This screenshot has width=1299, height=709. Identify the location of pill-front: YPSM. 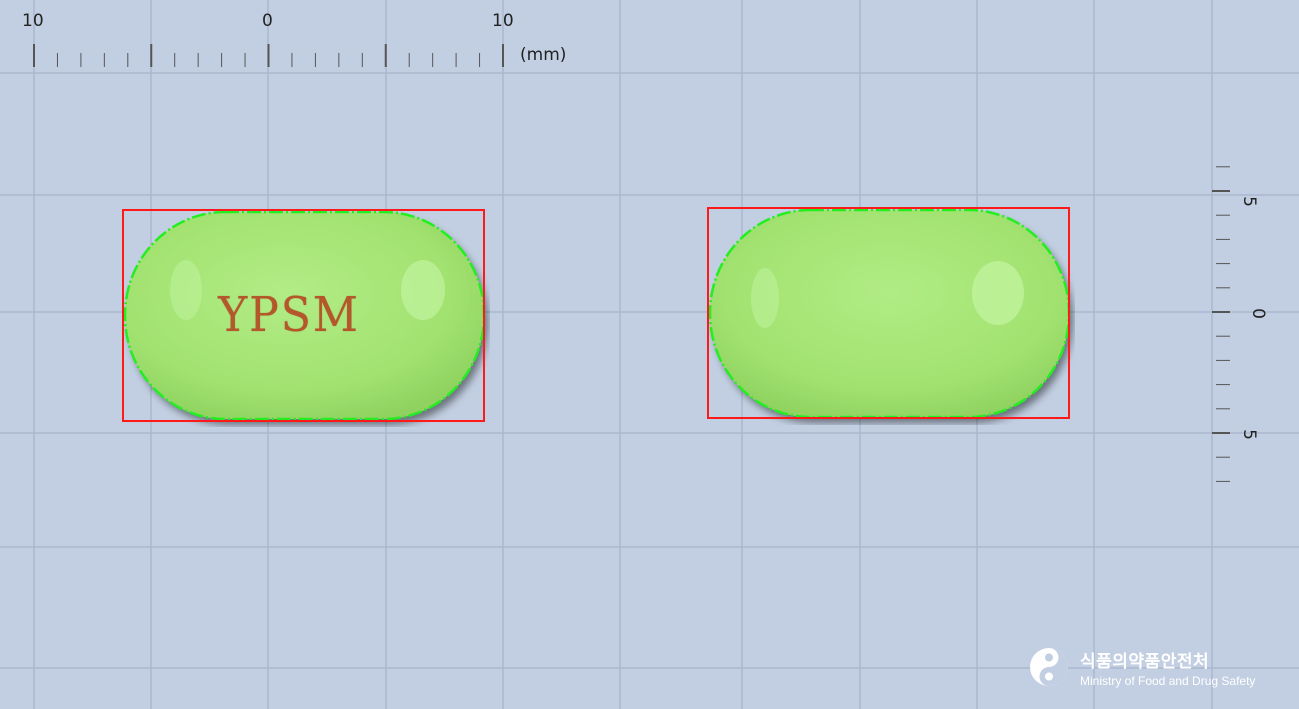
(304, 316).